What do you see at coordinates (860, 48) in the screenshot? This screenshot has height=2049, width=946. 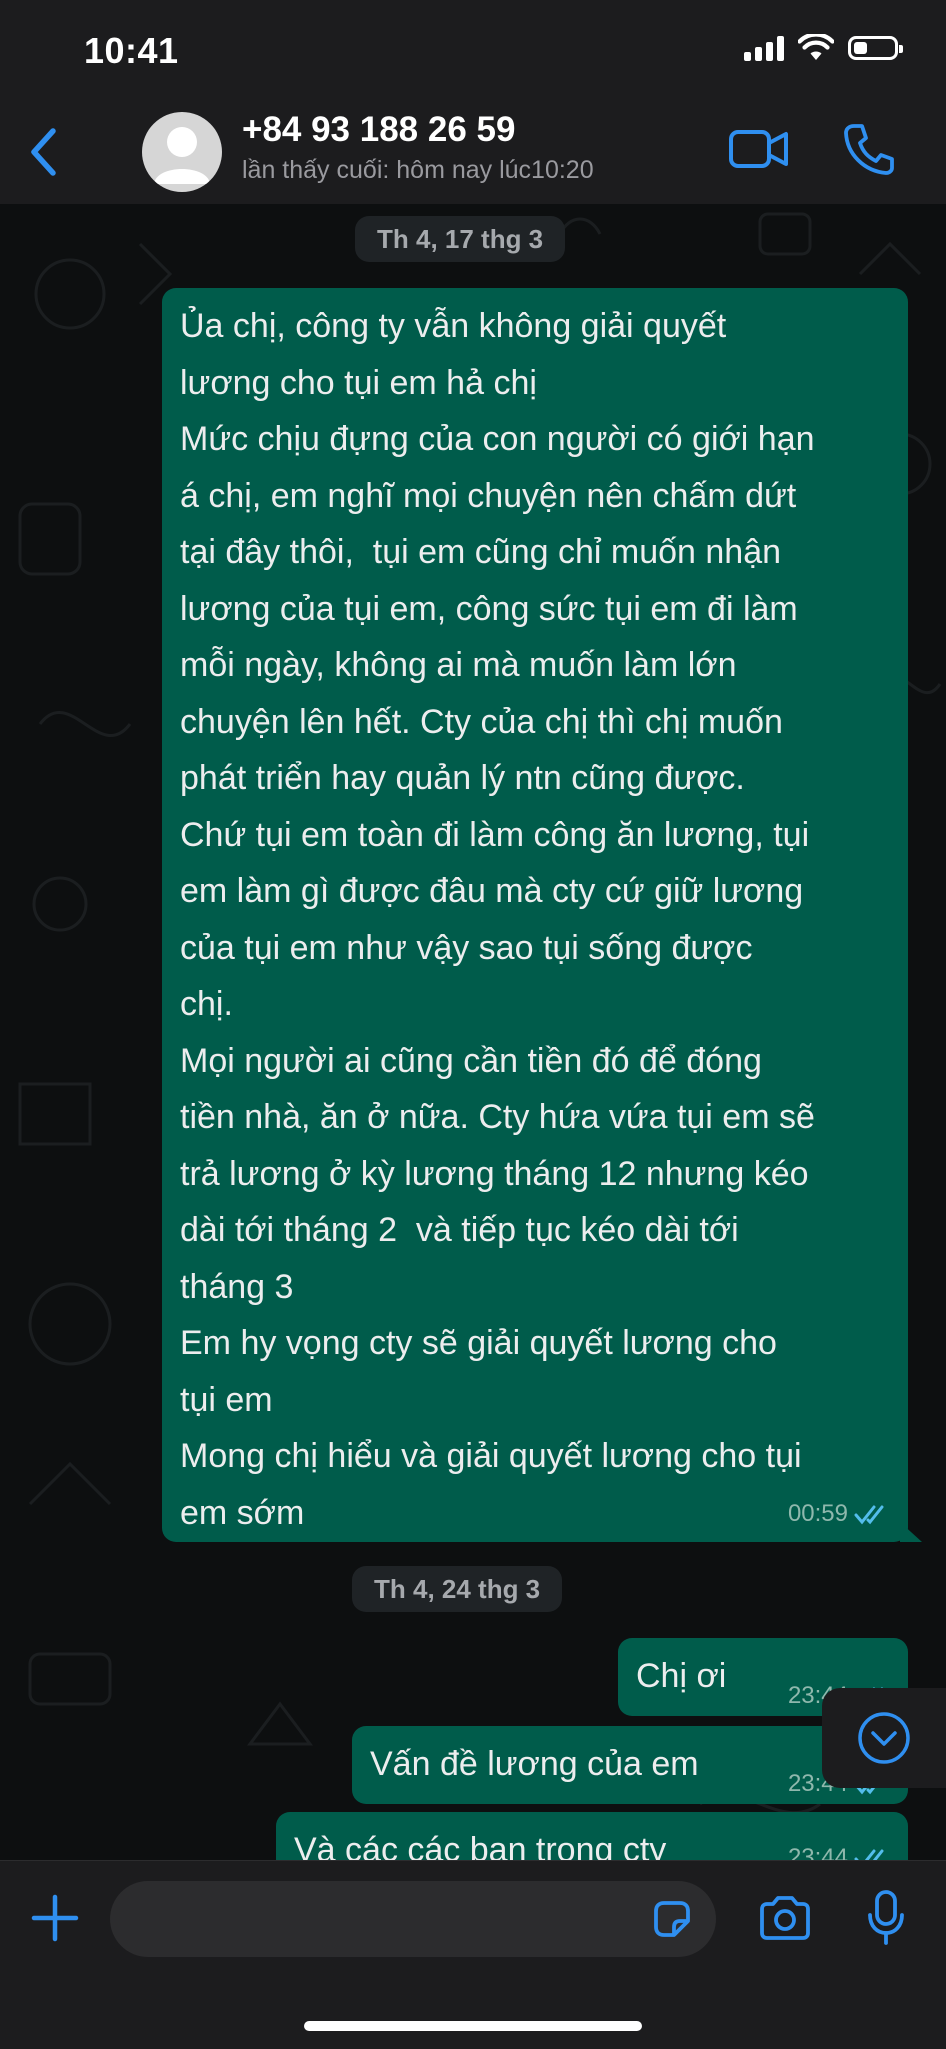 I see `battery-level` at bounding box center [860, 48].